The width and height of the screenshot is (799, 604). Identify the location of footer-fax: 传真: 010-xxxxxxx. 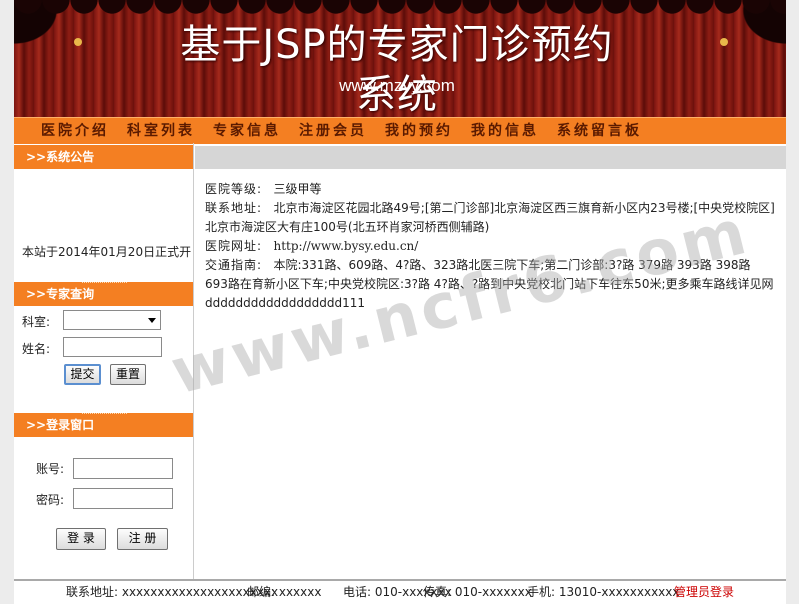
(477, 592).